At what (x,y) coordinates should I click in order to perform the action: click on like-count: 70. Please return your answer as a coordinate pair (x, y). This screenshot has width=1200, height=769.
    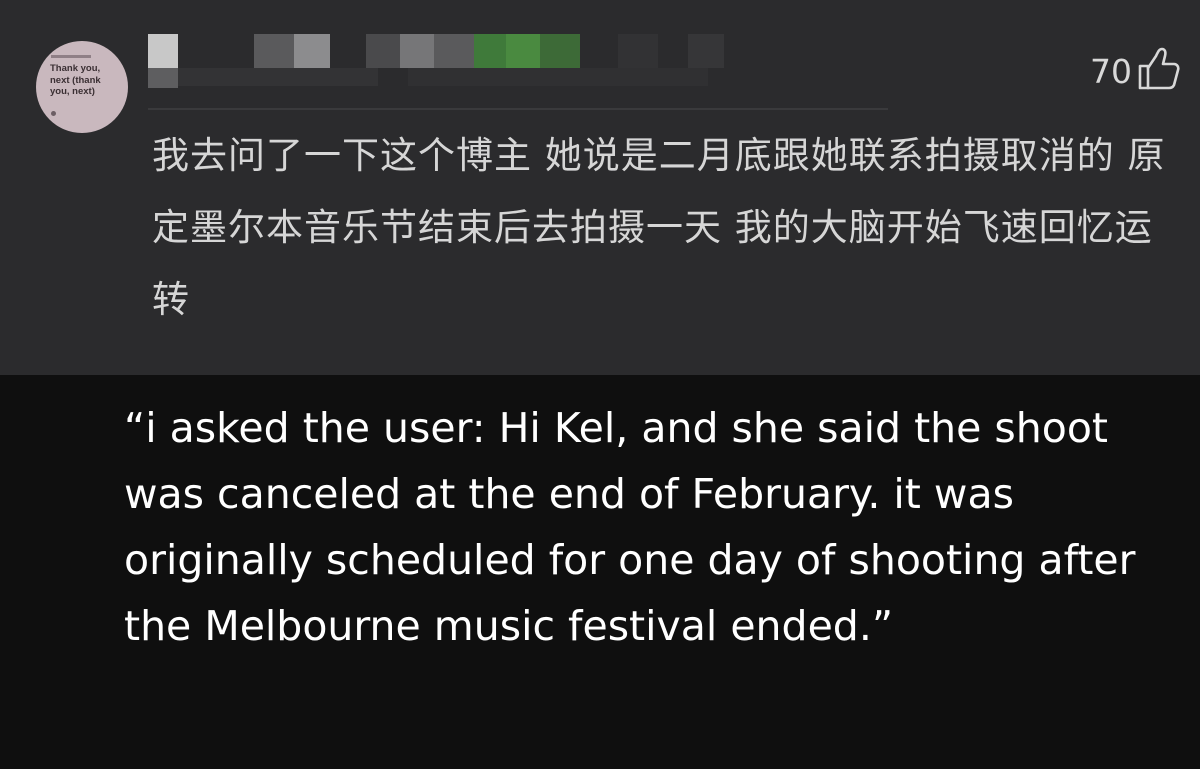
    Looking at the image, I should click on (1111, 71).